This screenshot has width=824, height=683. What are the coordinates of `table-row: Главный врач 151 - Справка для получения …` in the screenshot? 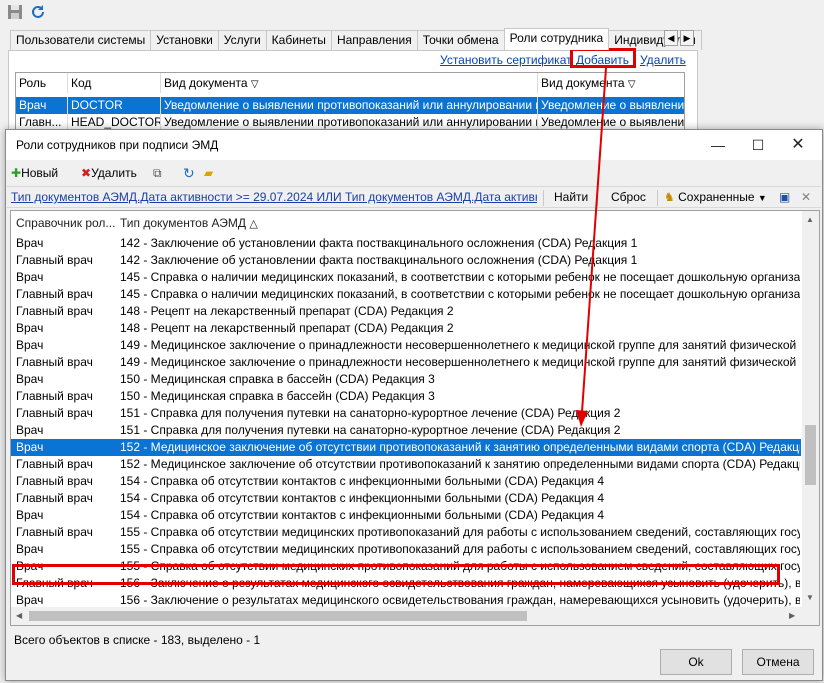 It's located at (406, 413).